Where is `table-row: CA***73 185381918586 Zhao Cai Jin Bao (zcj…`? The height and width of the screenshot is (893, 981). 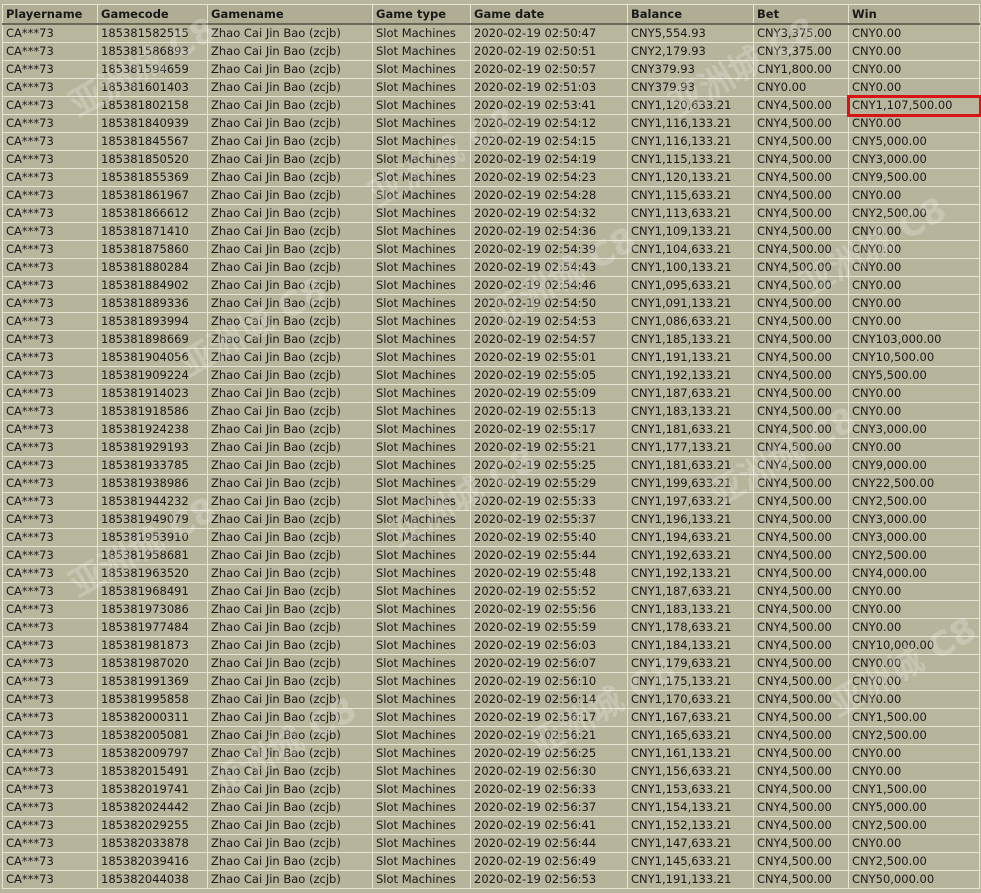 table-row: CA***73 185381918586 Zhao Cai Jin Bao (zcj… is located at coordinates (491, 411).